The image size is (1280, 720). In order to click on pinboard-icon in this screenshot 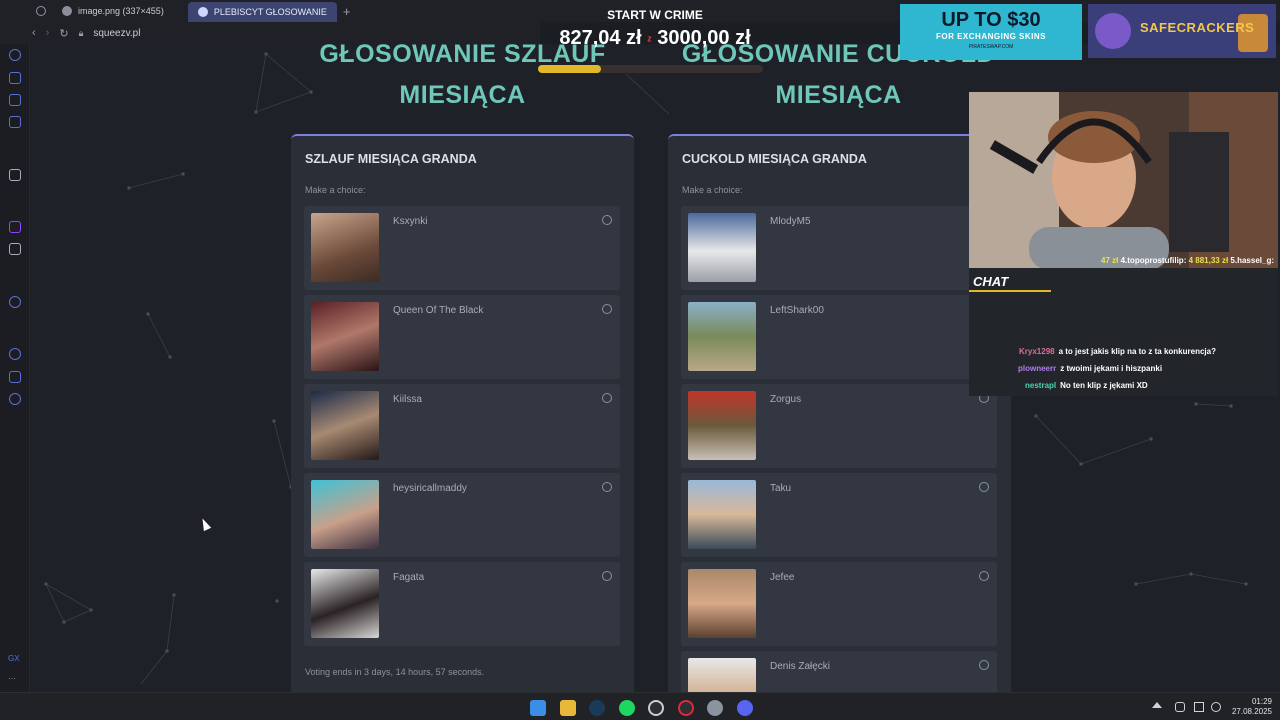, I will do `click(15, 377)`.